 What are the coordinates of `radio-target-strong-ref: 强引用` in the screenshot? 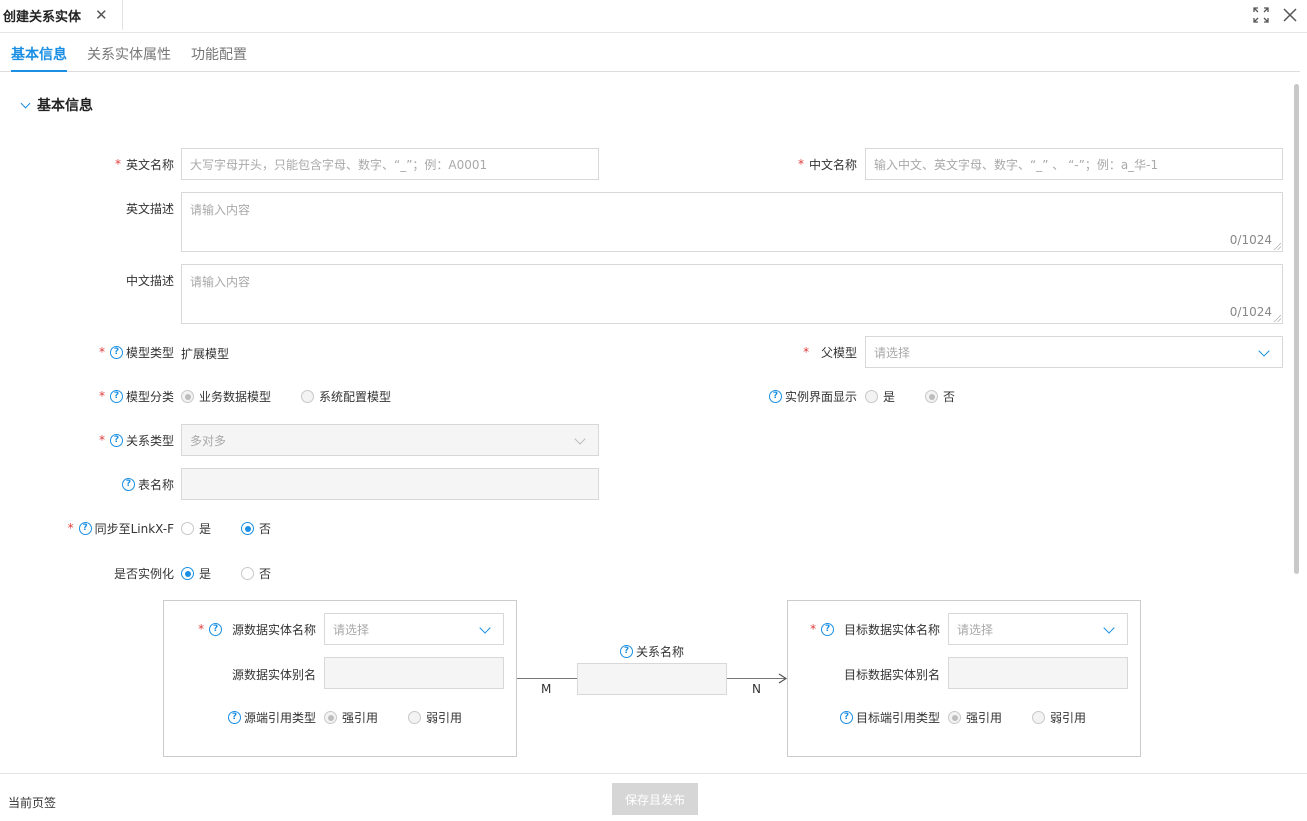 It's located at (975, 717).